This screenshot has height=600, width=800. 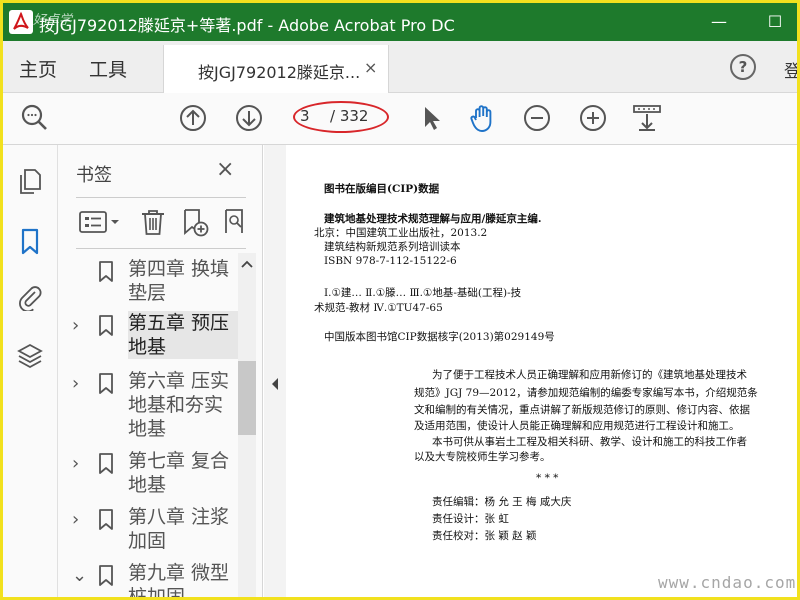 What do you see at coordinates (30, 298) in the screenshot?
I see `attachments-icon` at bounding box center [30, 298].